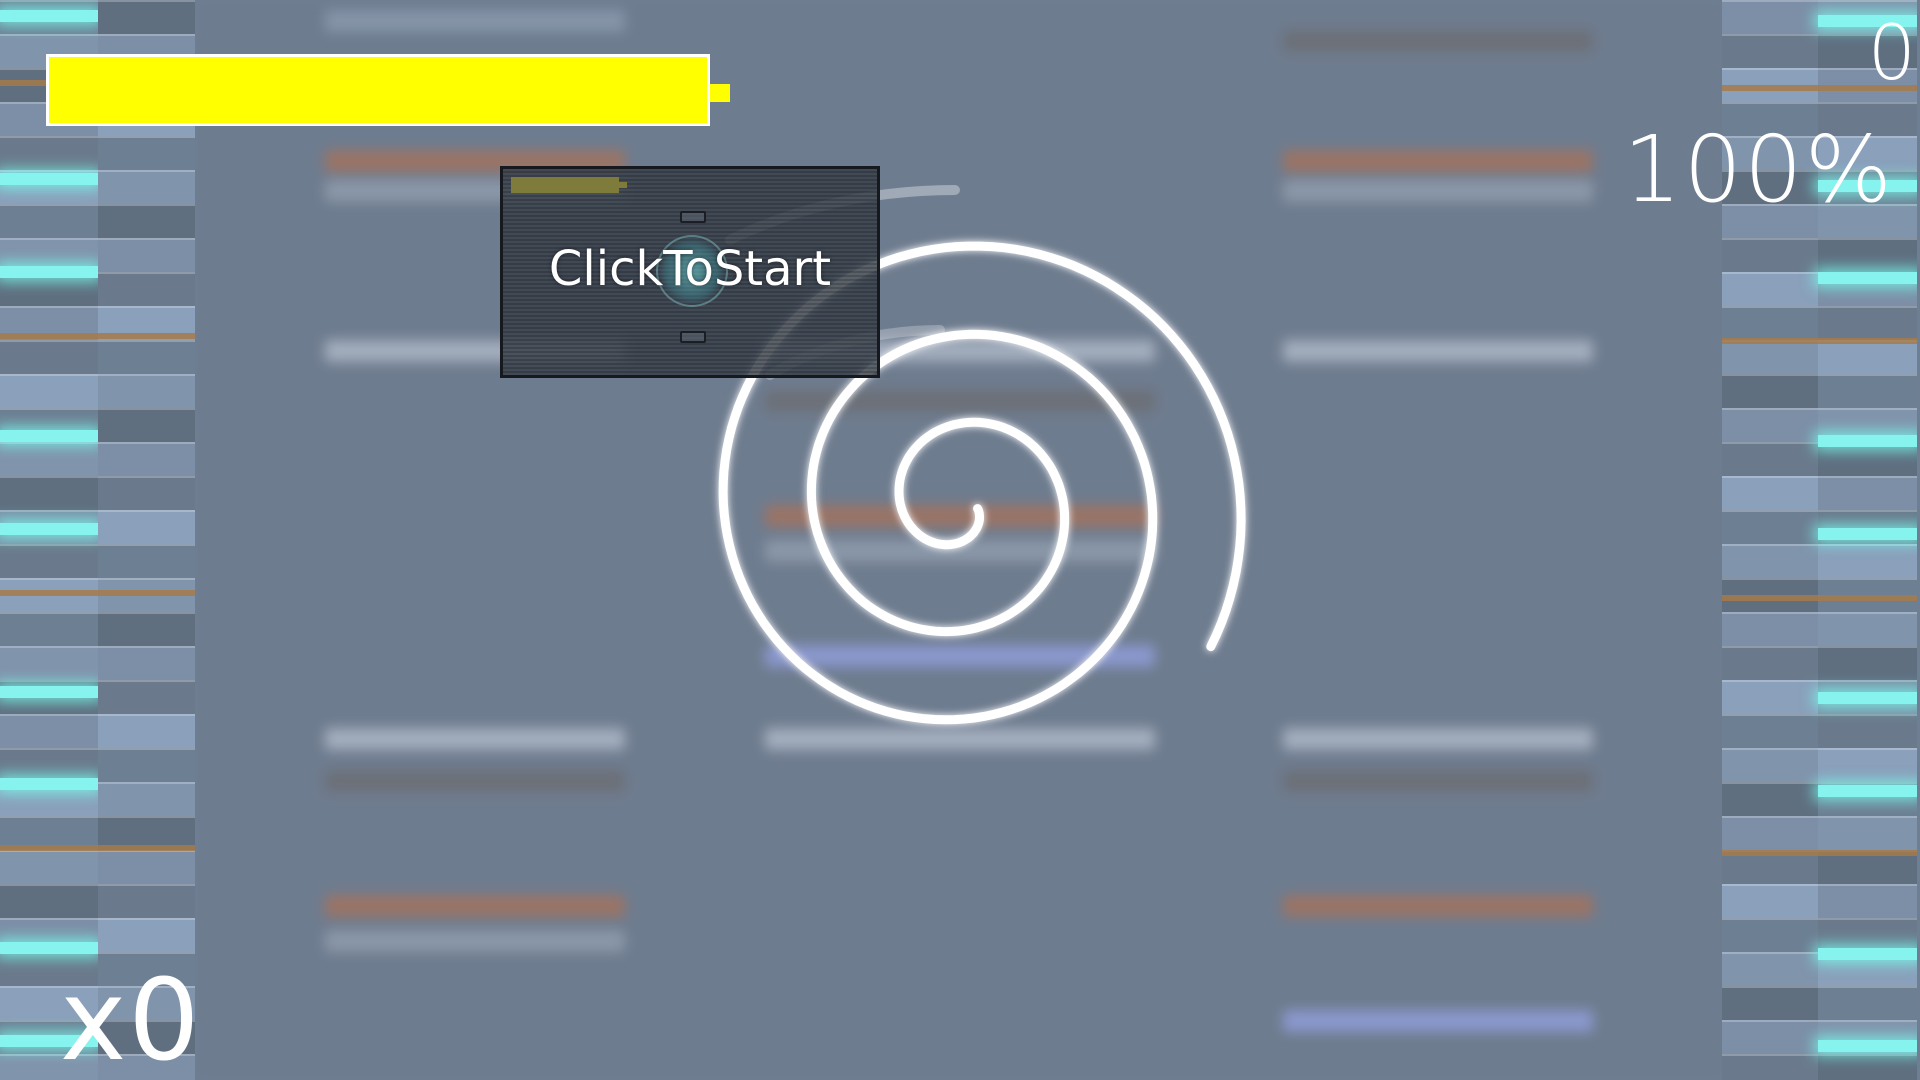 The width and height of the screenshot is (1920, 1080). I want to click on mini-health-bar, so click(565, 185).